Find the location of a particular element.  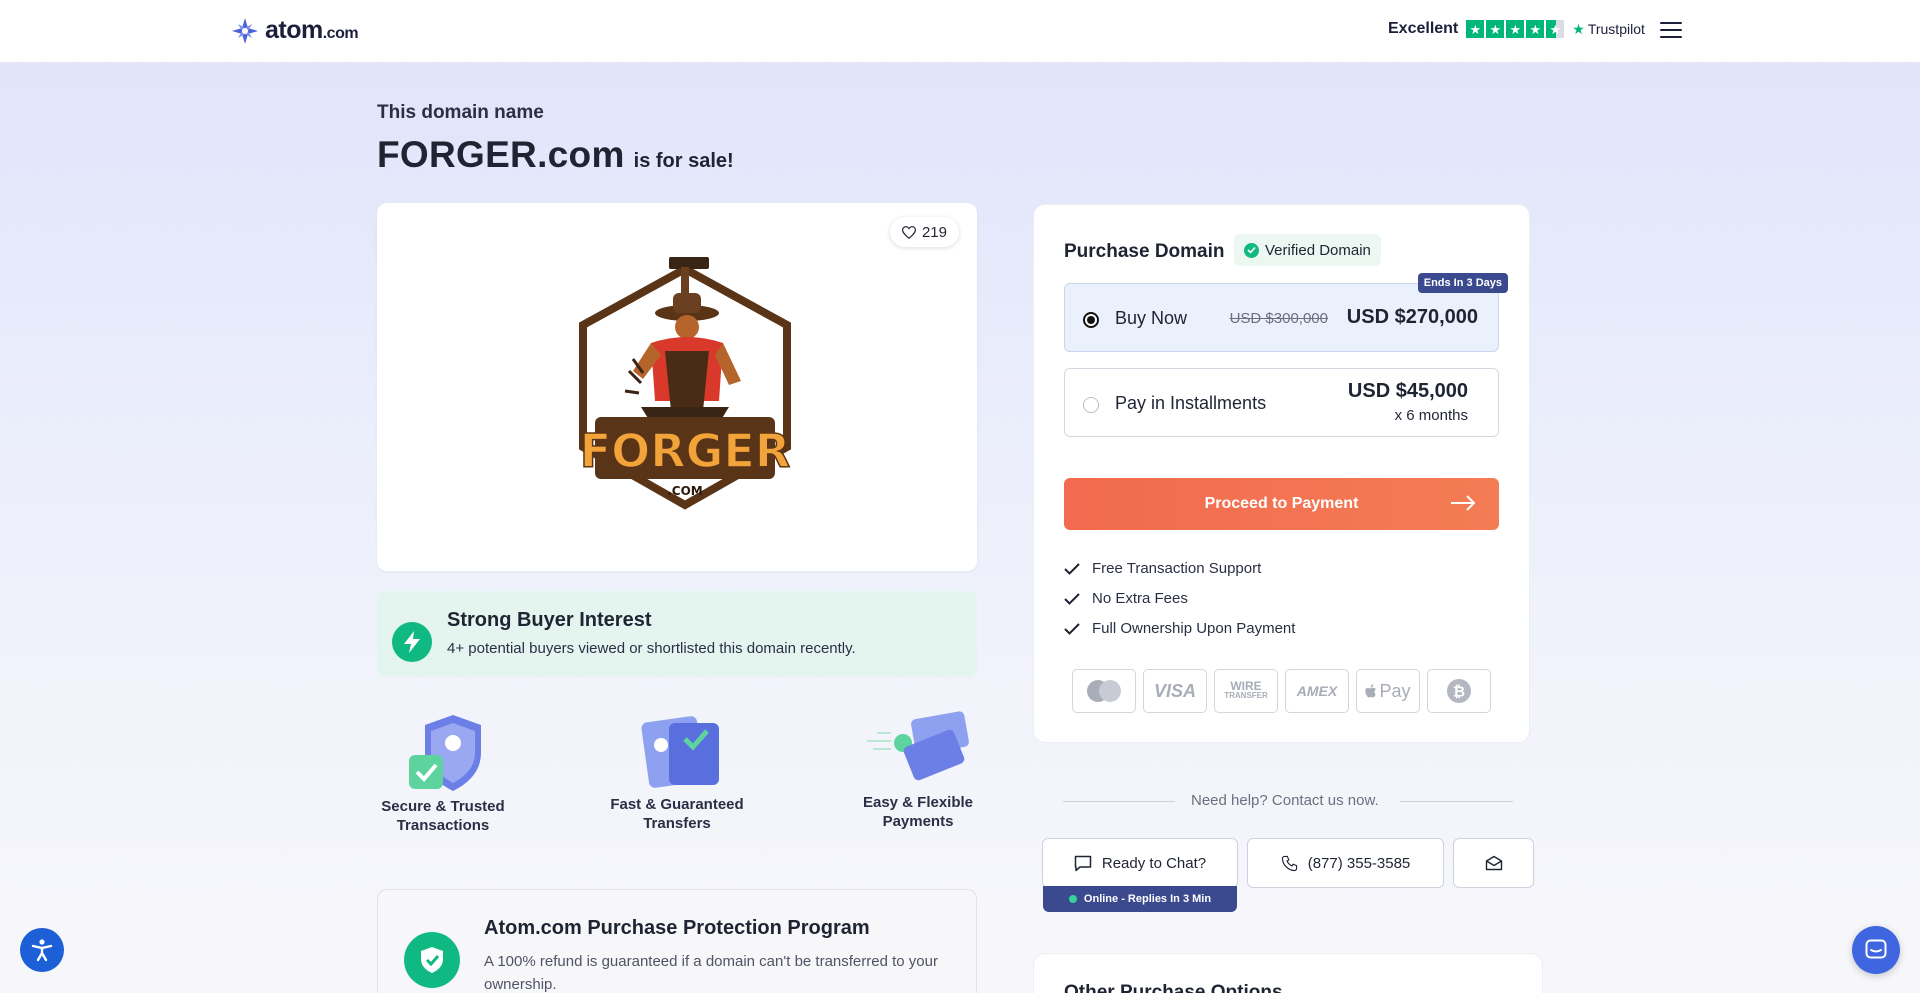

verified-domain-badge: Verified Domain is located at coordinates (1307, 250).